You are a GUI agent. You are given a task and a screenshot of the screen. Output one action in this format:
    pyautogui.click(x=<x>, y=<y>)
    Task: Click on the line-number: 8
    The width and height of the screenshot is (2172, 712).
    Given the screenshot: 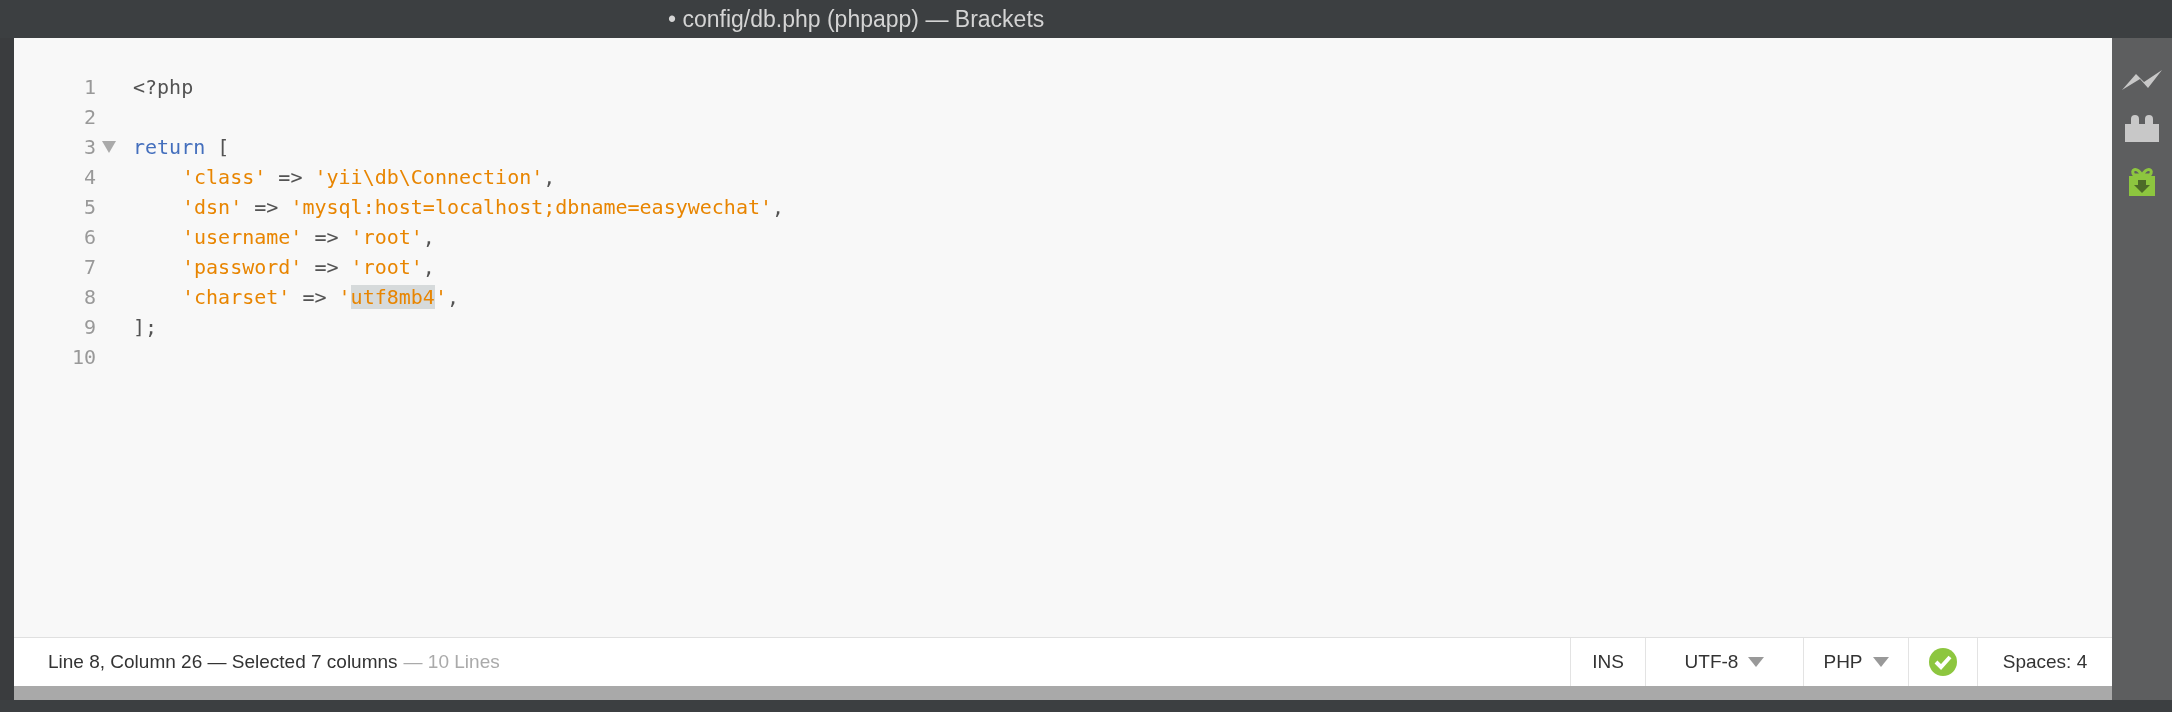 What is the action you would take?
    pyautogui.click(x=89, y=297)
    